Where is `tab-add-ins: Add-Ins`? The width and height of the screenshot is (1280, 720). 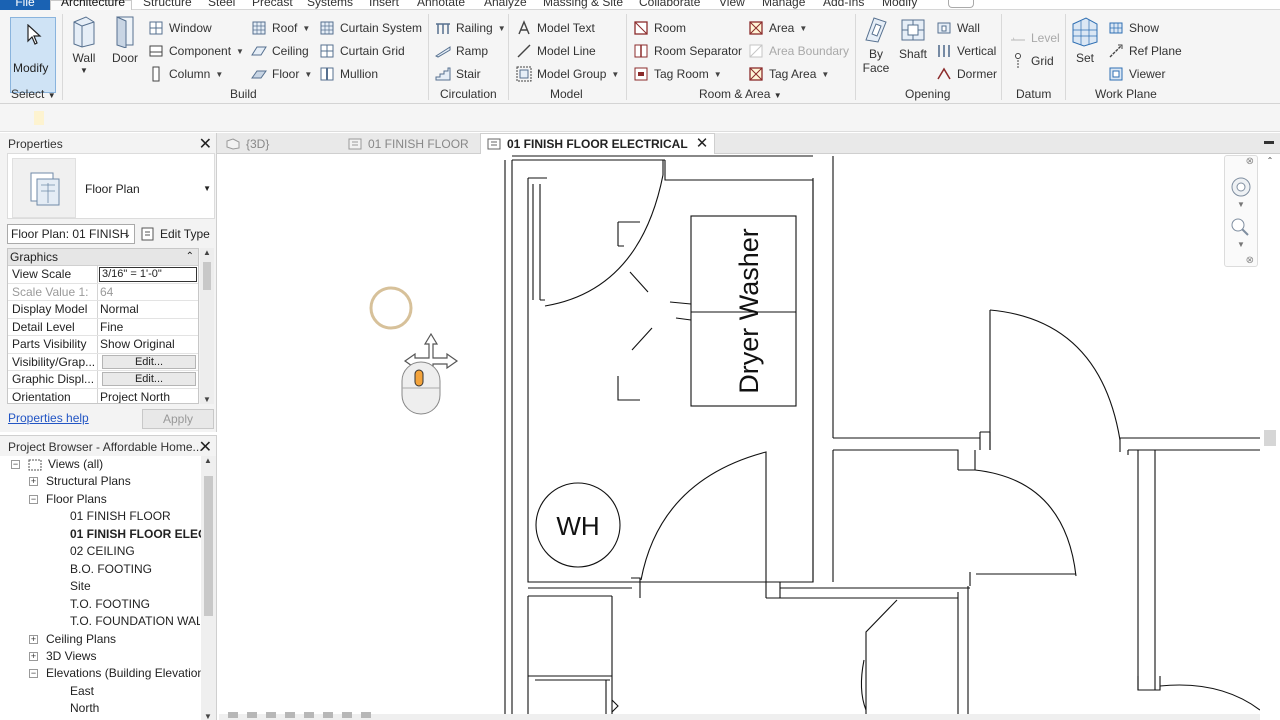 tab-add-ins: Add-Ins is located at coordinates (843, 4).